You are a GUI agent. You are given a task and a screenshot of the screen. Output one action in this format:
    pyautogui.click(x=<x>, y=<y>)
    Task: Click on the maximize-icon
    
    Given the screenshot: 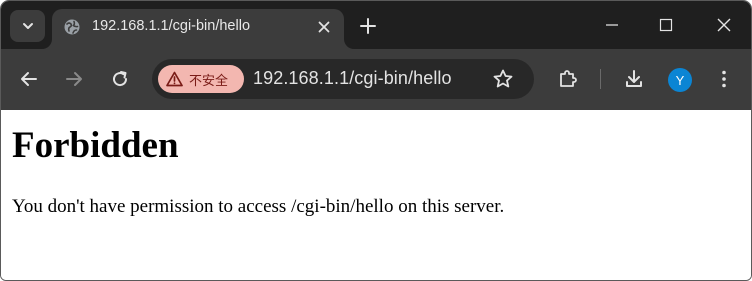 What is the action you would take?
    pyautogui.click(x=666, y=25)
    